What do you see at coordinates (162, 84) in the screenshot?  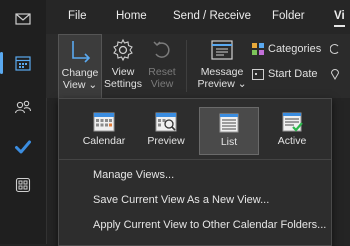 I see `reset-view-label-2: View` at bounding box center [162, 84].